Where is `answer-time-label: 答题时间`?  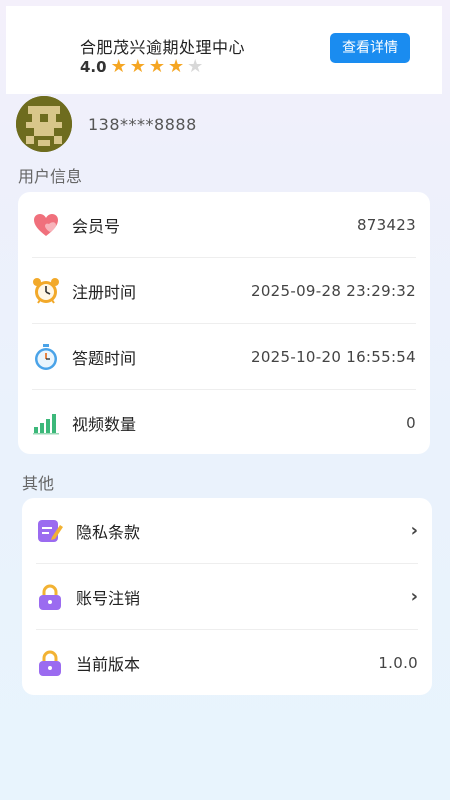 answer-time-label: 答题时间 is located at coordinates (104, 358).